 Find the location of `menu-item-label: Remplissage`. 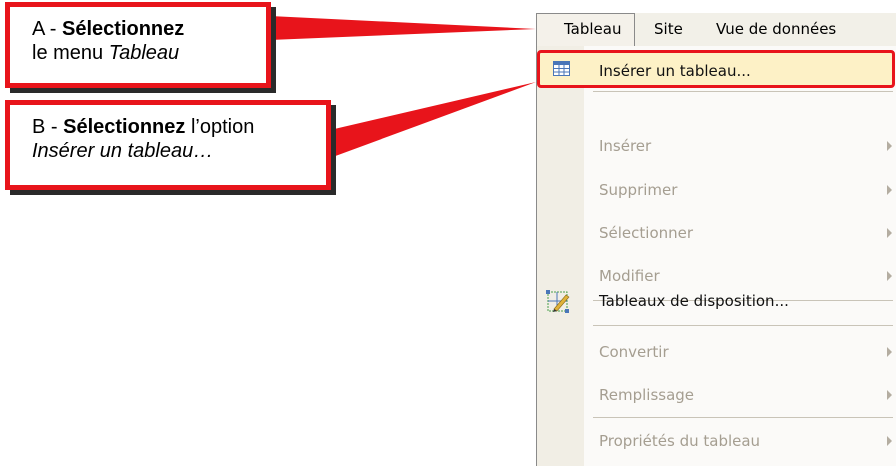

menu-item-label: Remplissage is located at coordinates (647, 395).